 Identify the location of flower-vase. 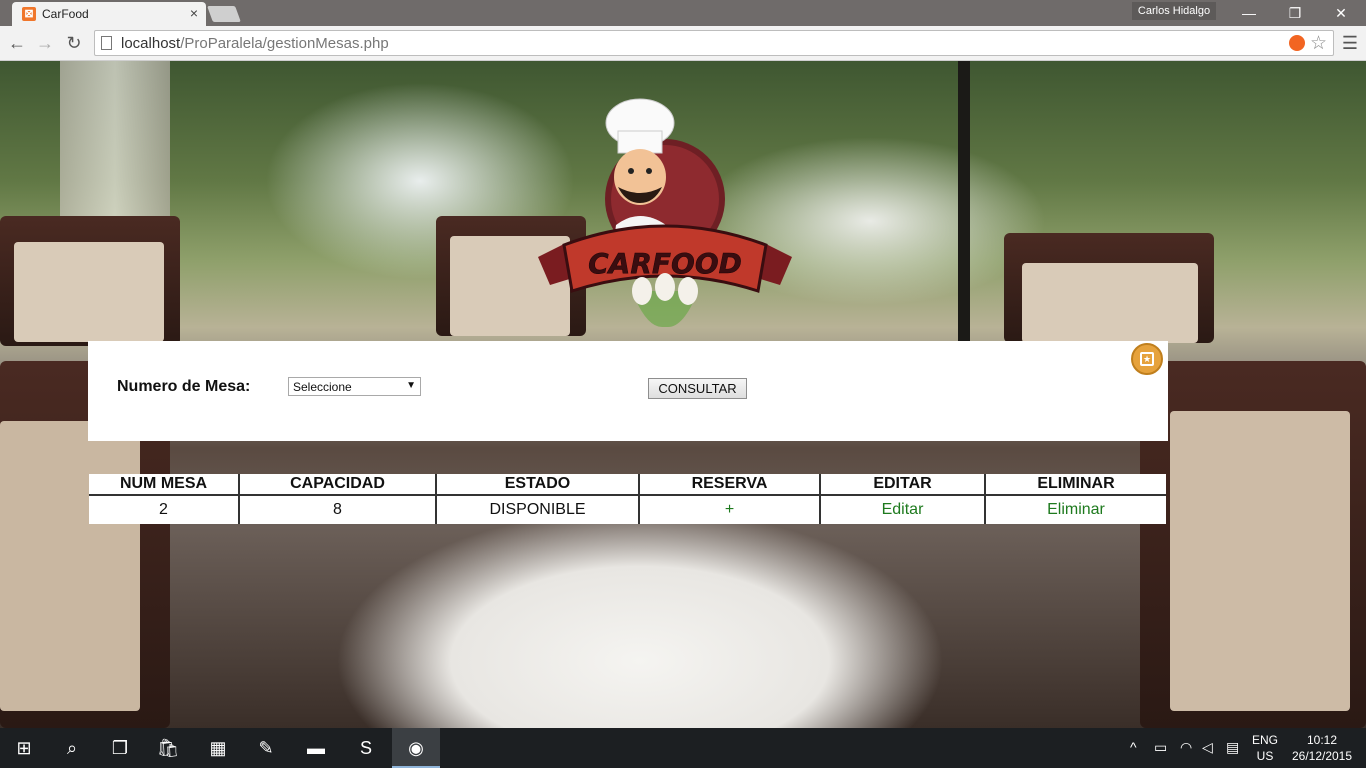
(665, 300).